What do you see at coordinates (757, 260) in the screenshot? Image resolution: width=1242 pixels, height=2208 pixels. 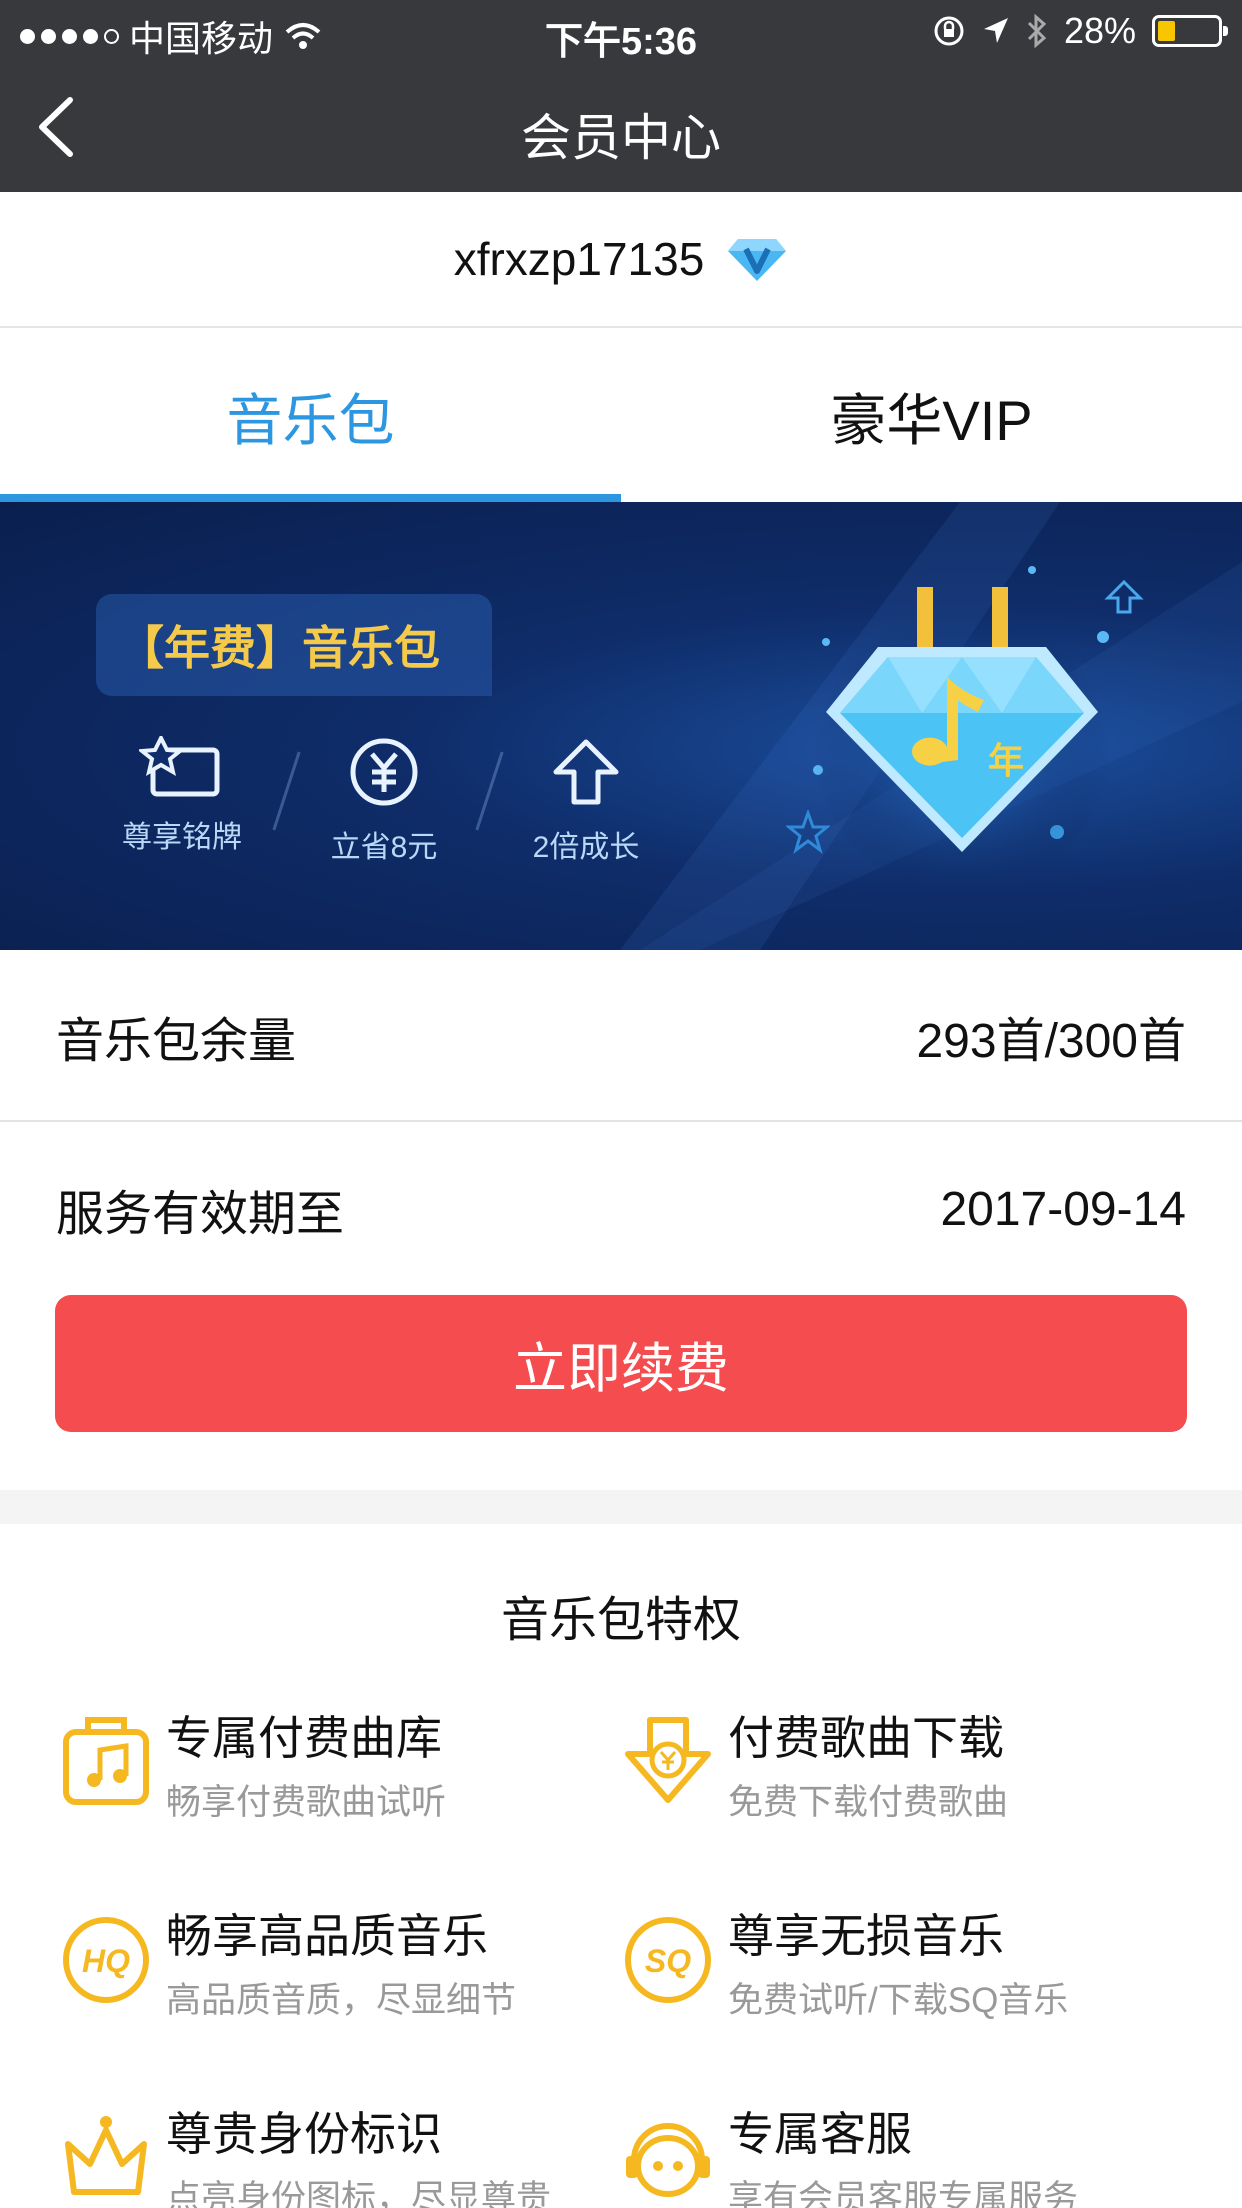 I see `vip-diamond-icon` at bounding box center [757, 260].